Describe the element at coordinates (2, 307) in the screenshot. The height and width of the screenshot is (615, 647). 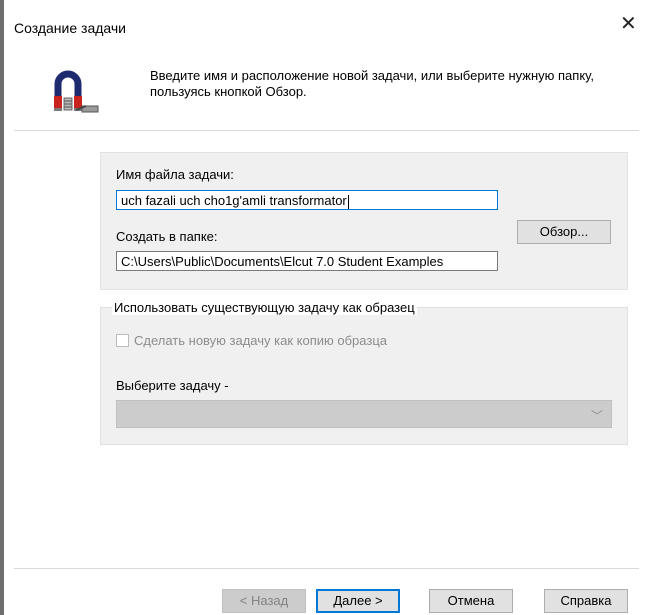
I see `window-left-border` at that location.